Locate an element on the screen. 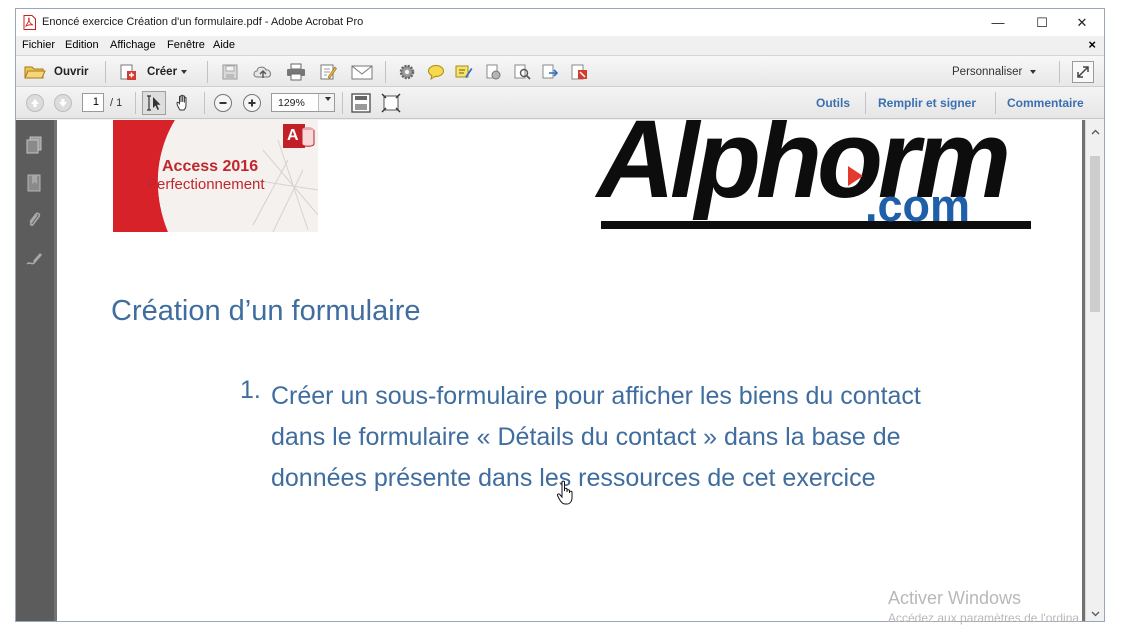  expand-icon is located at coordinates (1083, 72).